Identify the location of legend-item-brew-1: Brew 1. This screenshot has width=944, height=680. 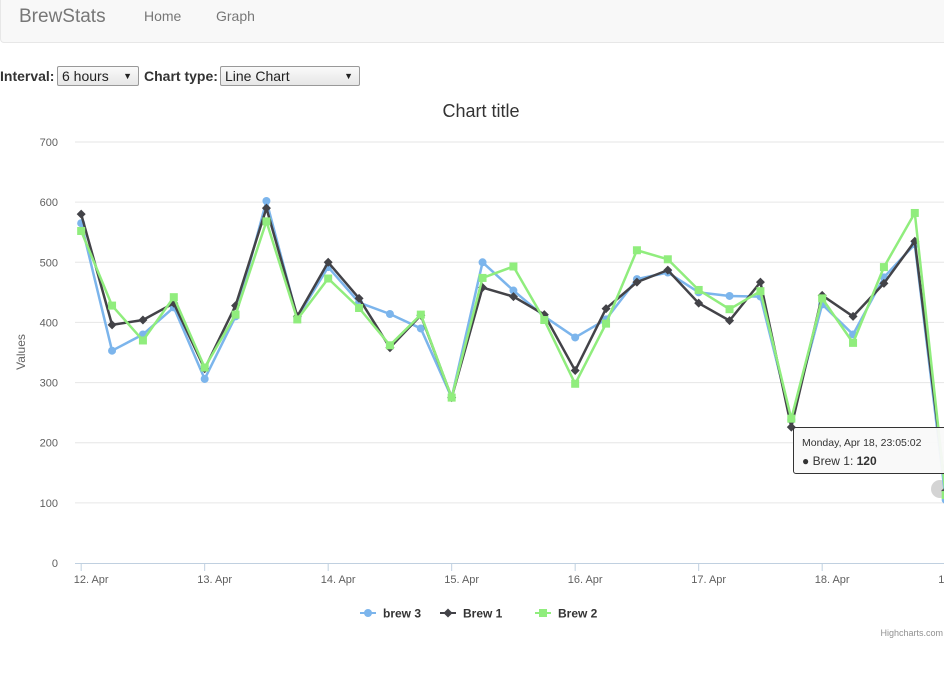
(471, 614).